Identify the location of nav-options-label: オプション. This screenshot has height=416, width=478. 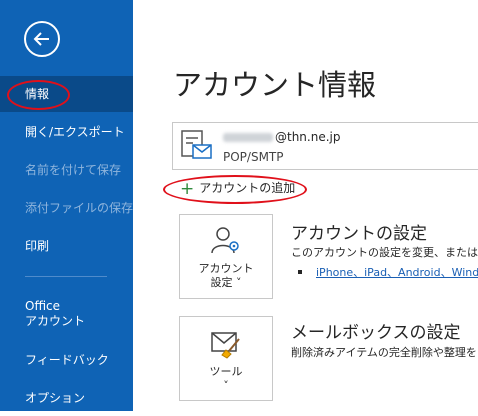
(55, 398).